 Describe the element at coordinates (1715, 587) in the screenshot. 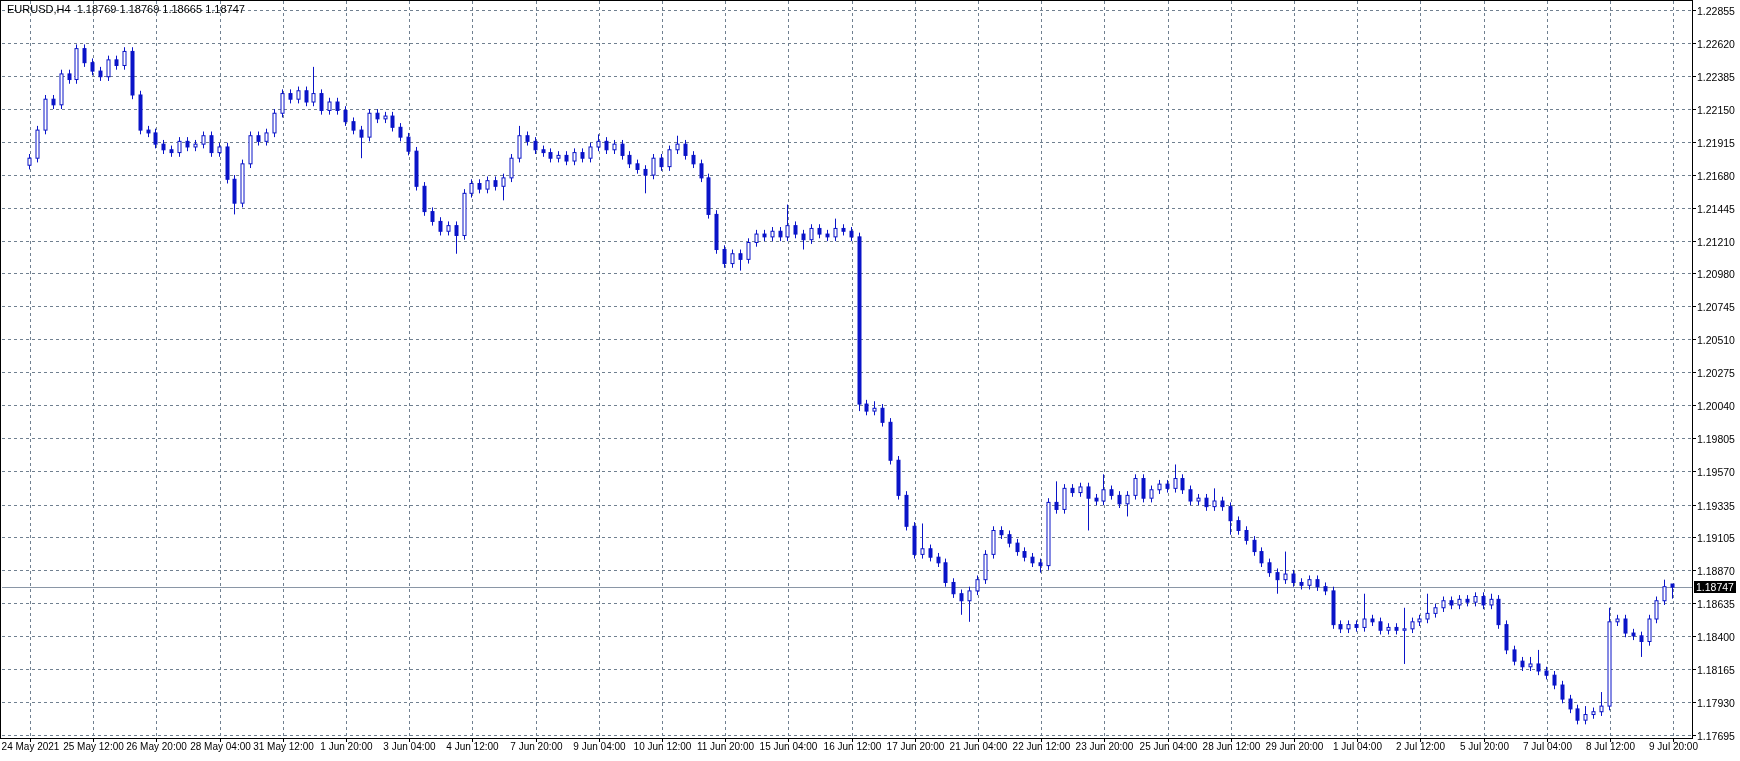

I see `current-price-label: 1.18747` at that location.